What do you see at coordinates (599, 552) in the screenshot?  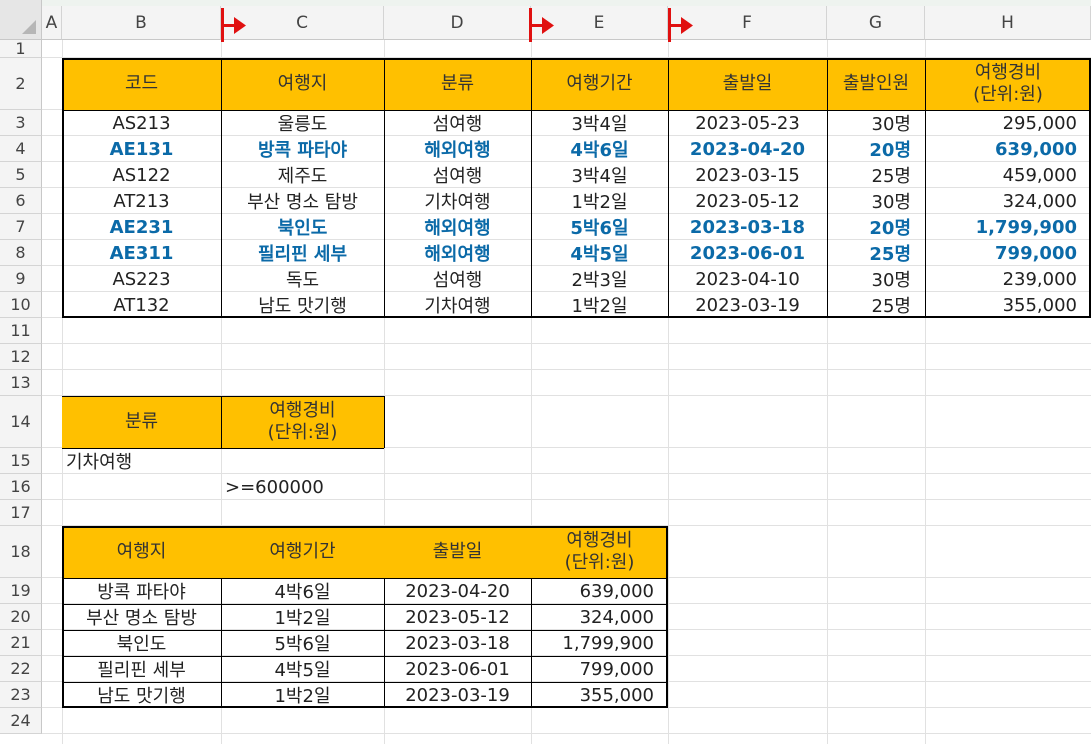 I see `result-header-cost: 여행경비 (단위:원)` at bounding box center [599, 552].